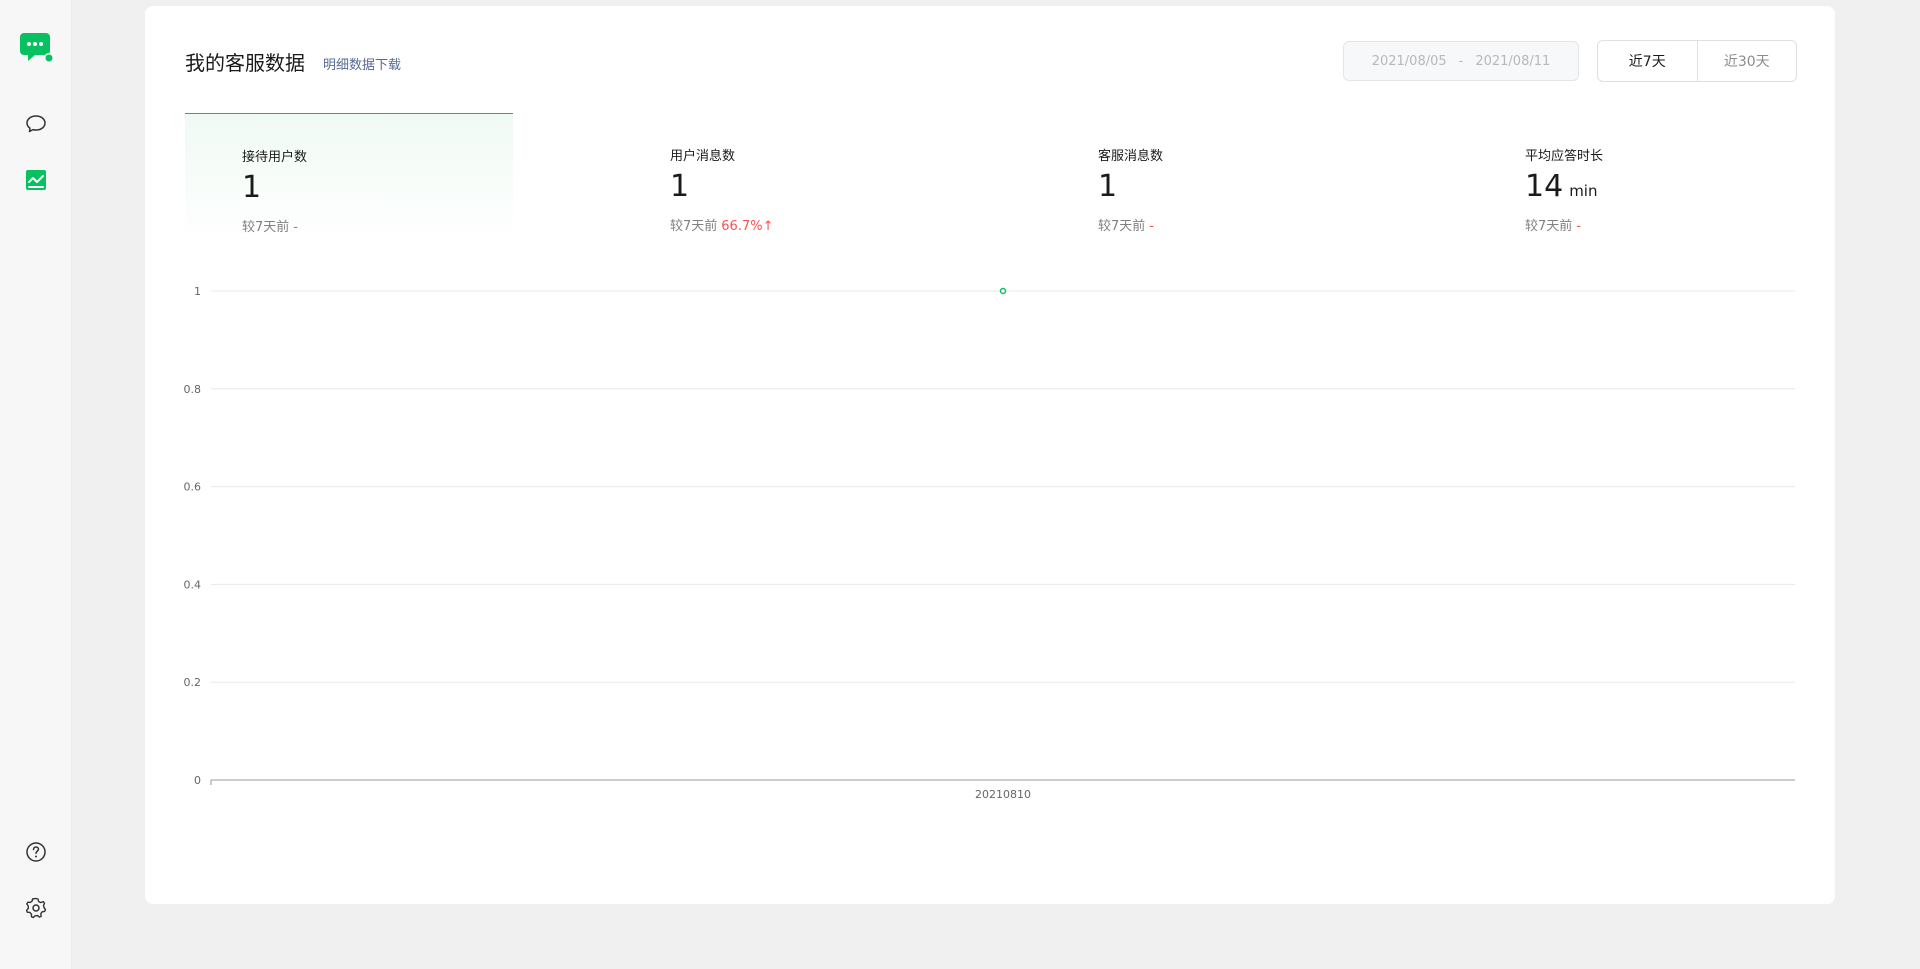 This screenshot has height=969, width=1920. Describe the element at coordinates (193, 389) in the screenshot. I see `y-tick-label: 0.8` at that location.